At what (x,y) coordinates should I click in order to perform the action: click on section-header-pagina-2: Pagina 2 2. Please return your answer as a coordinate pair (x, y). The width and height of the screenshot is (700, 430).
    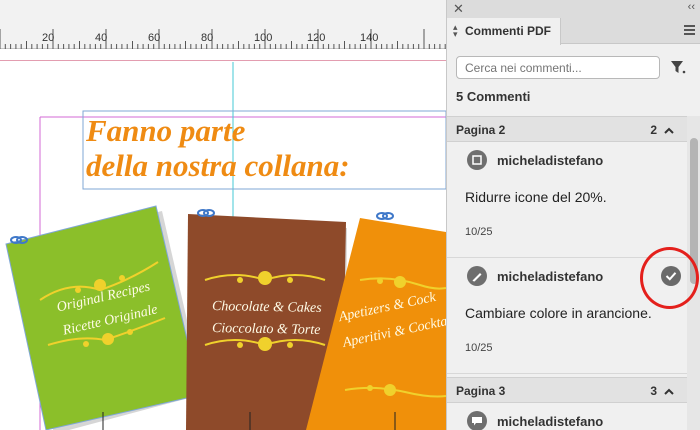
    Looking at the image, I should click on (567, 129).